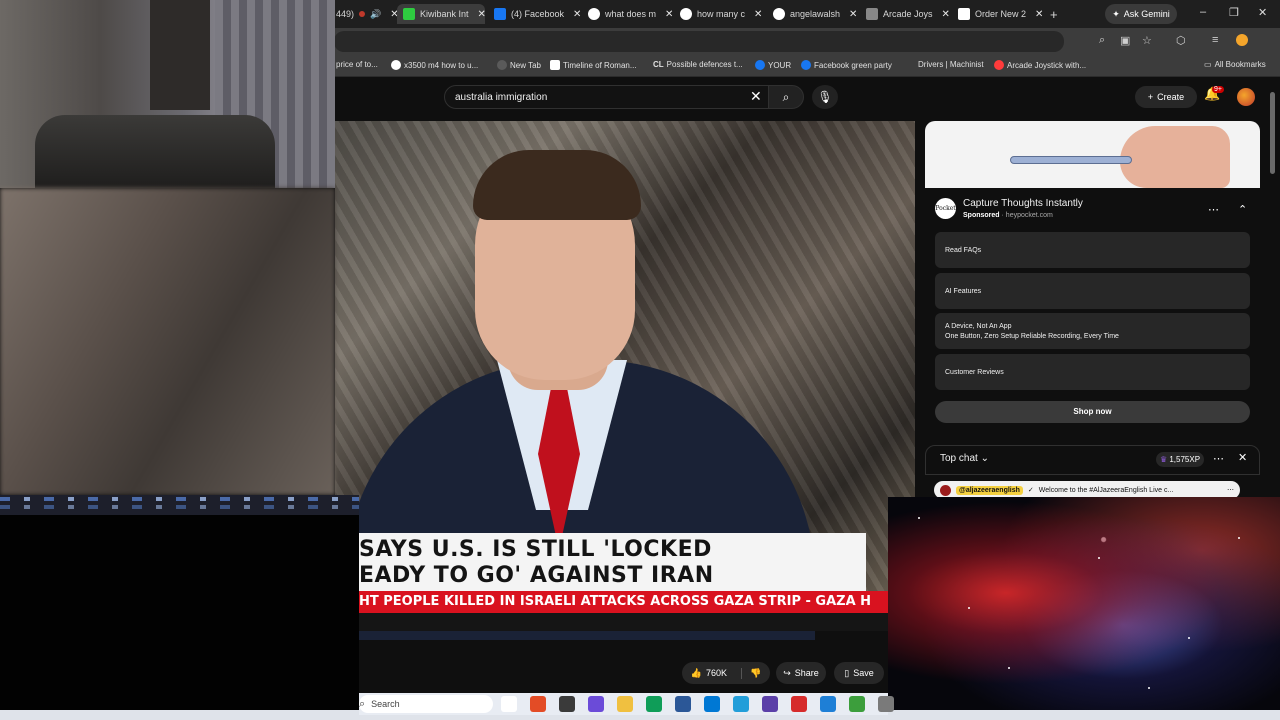 The height and width of the screenshot is (720, 1280). I want to click on share-button: ↪ Share, so click(801, 673).